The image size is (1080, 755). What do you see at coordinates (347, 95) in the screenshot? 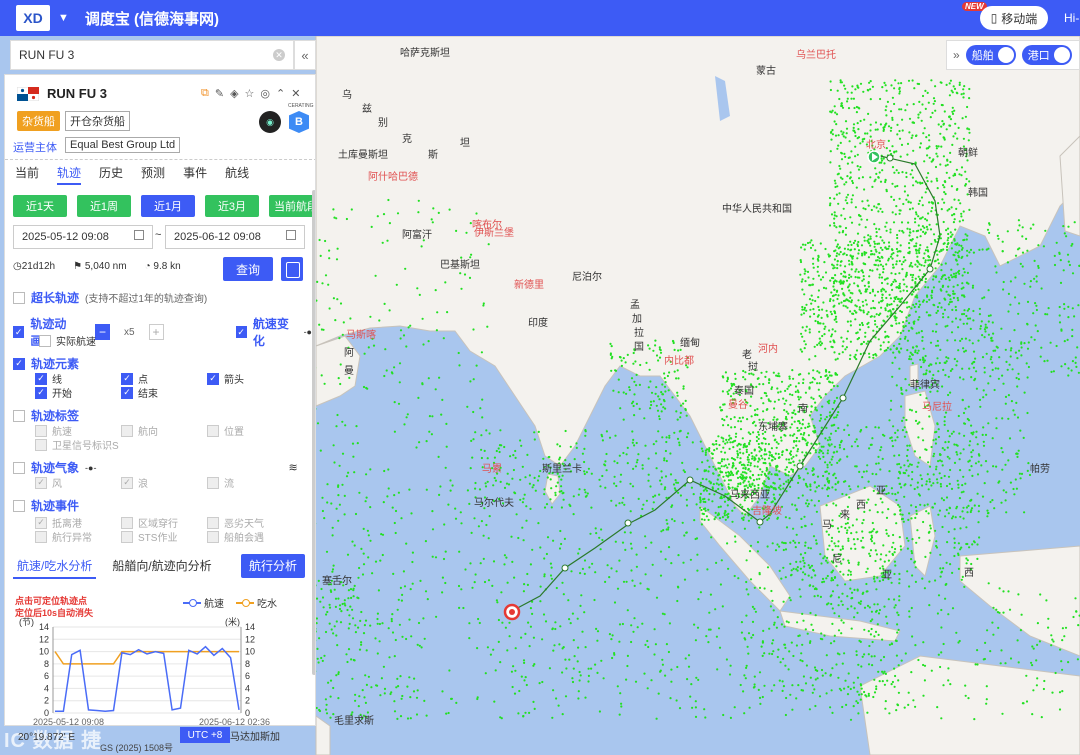
I see `place-label: 乌` at bounding box center [347, 95].